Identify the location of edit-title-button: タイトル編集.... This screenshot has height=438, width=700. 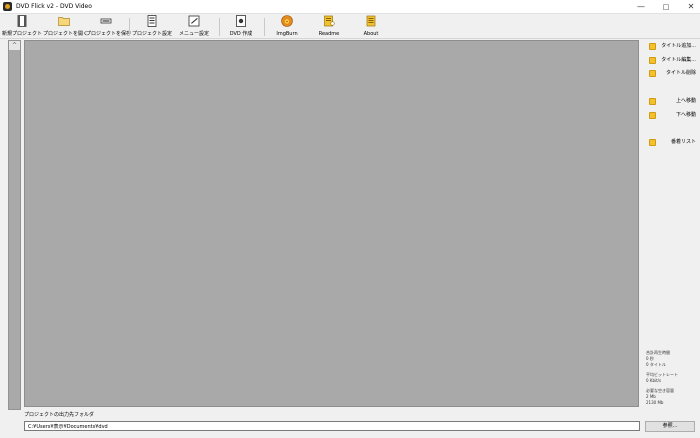
(672, 60).